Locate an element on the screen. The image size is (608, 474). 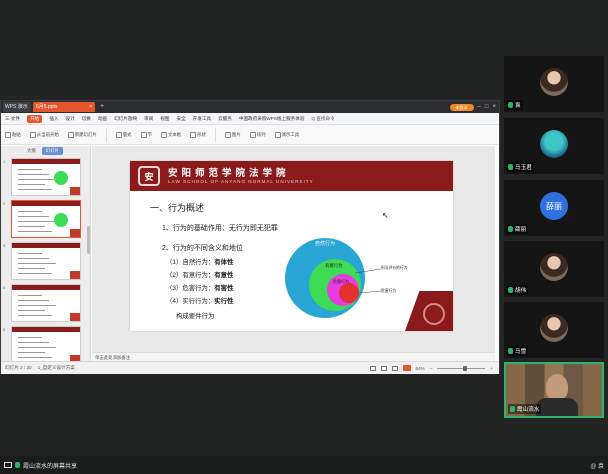
ribbon-button-7: 图片 is located at coordinates (232, 134).